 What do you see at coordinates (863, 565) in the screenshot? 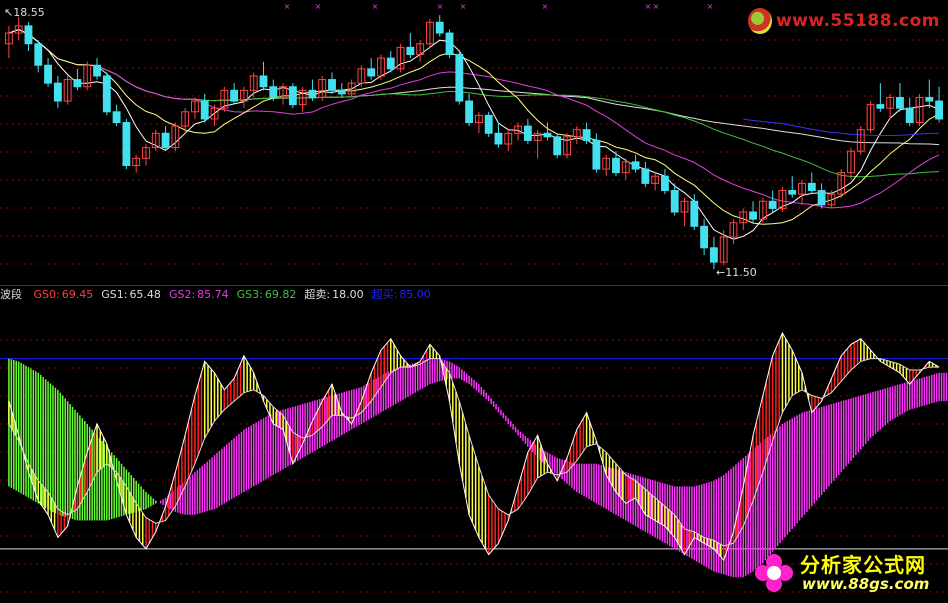
I see `watermark-bottom-title: 分析家公式网` at bounding box center [863, 565].